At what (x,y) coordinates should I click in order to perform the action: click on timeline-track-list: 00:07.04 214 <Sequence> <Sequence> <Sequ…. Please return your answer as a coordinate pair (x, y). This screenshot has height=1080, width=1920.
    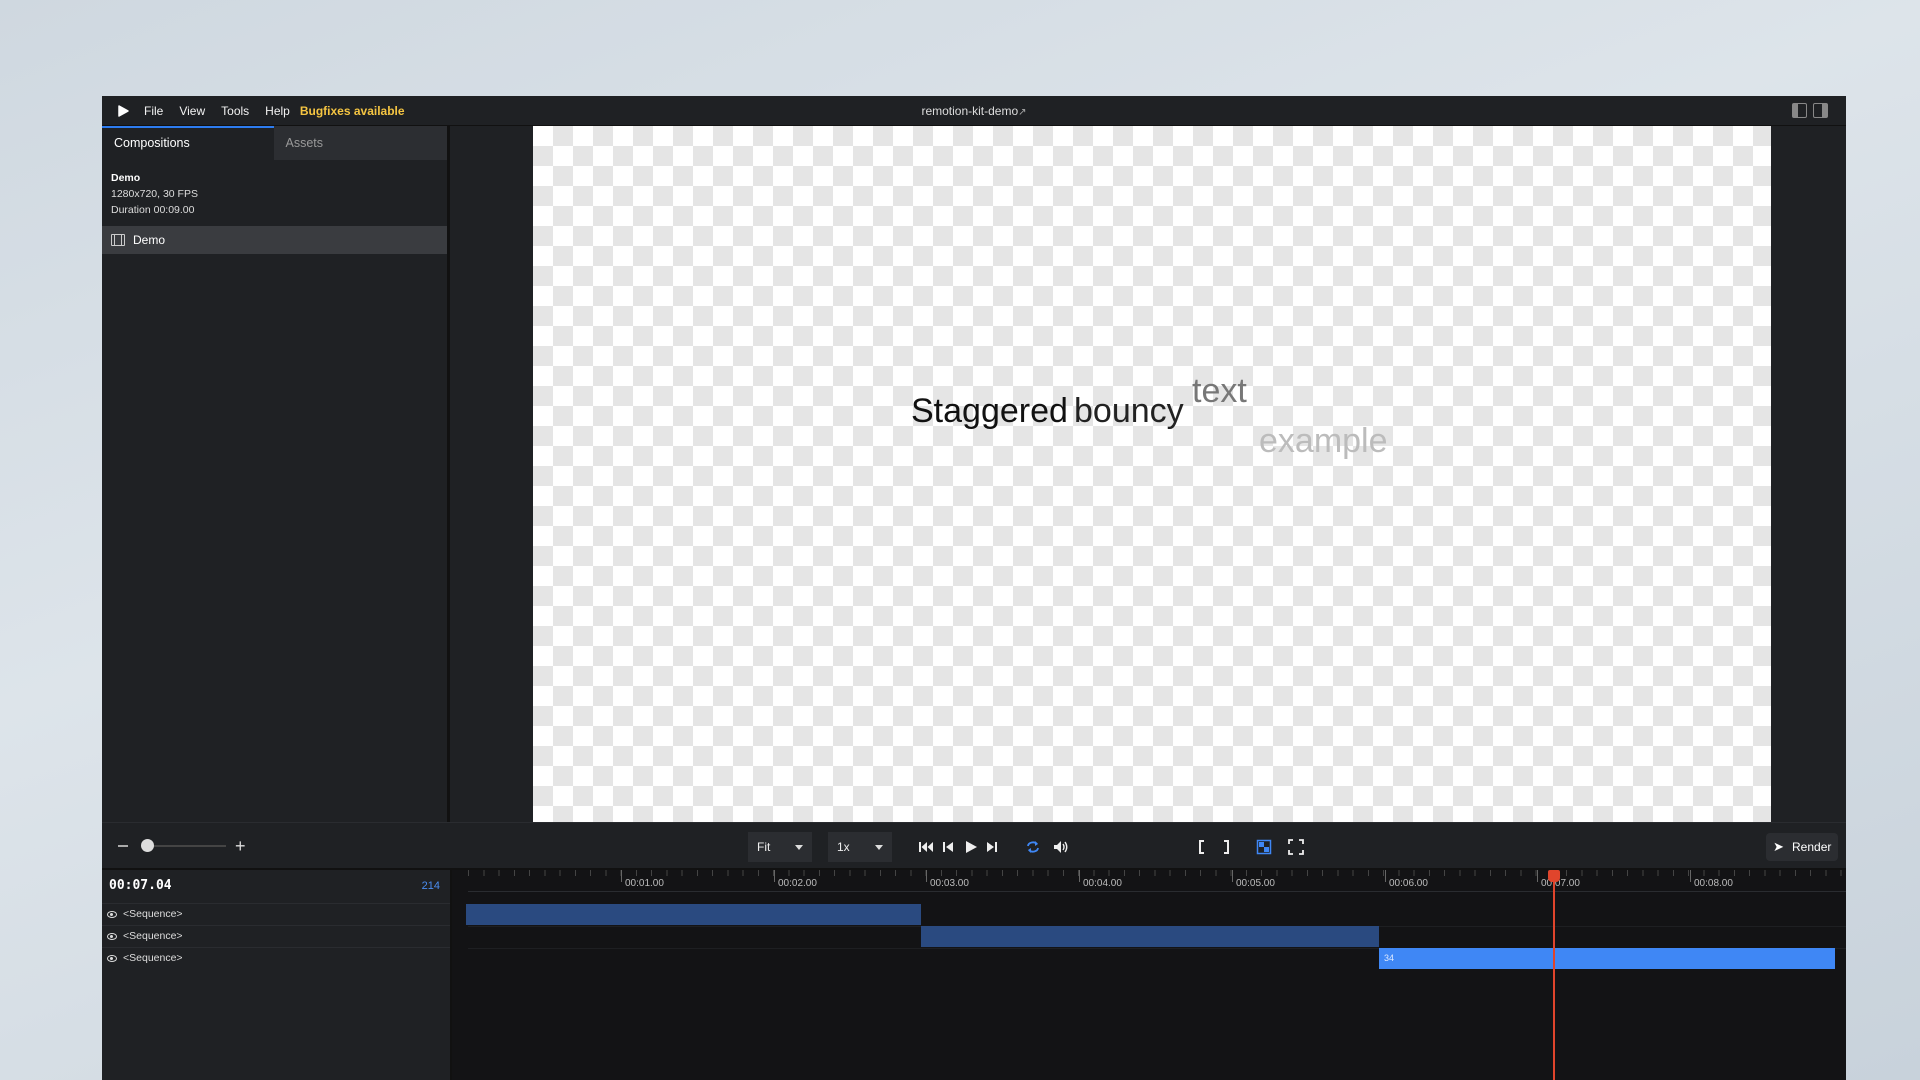
    Looking at the image, I should click on (277, 975).